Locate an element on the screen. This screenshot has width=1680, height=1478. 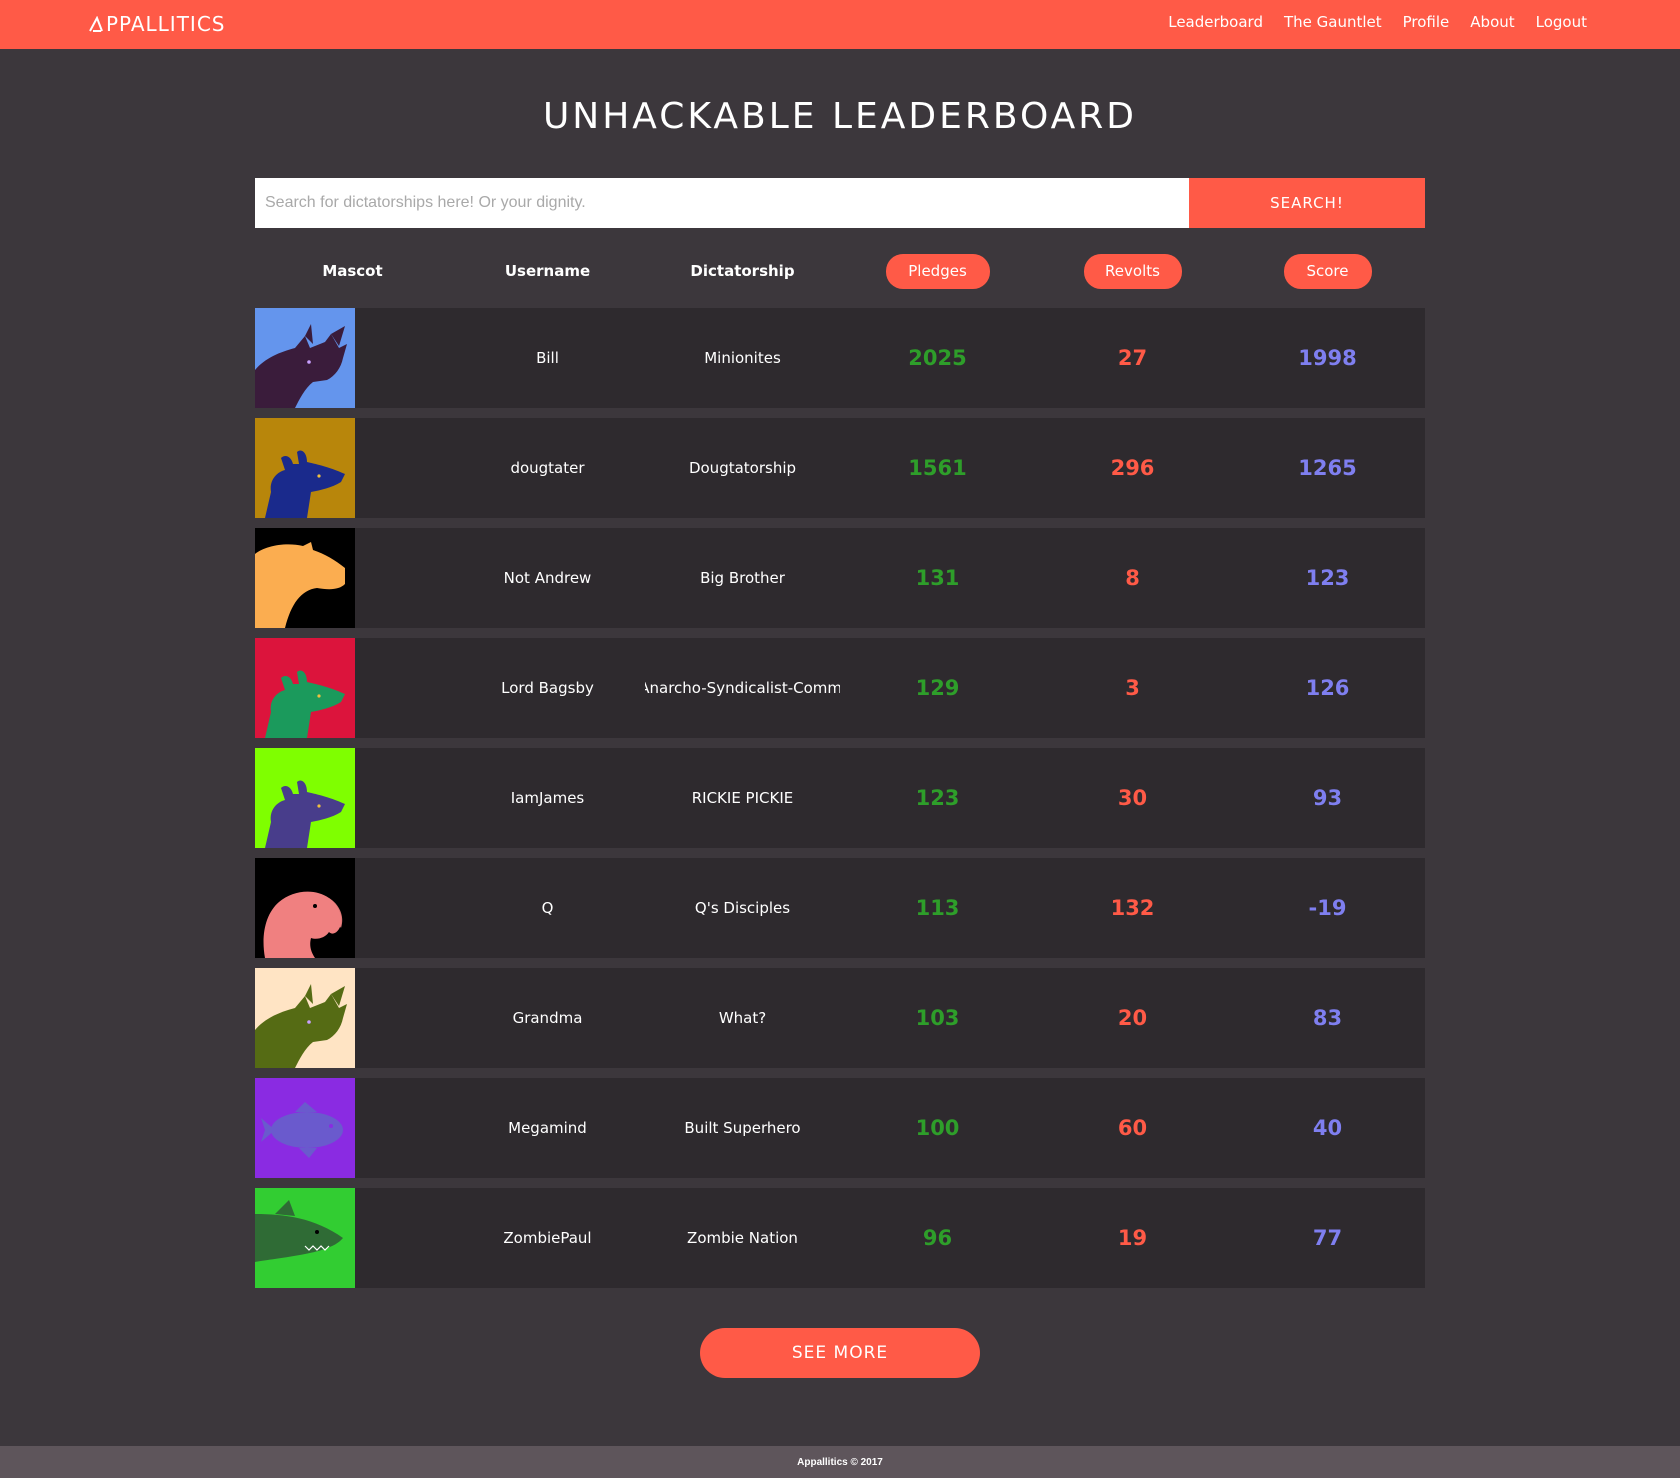
pledges-cell: 113 is located at coordinates (937, 908).